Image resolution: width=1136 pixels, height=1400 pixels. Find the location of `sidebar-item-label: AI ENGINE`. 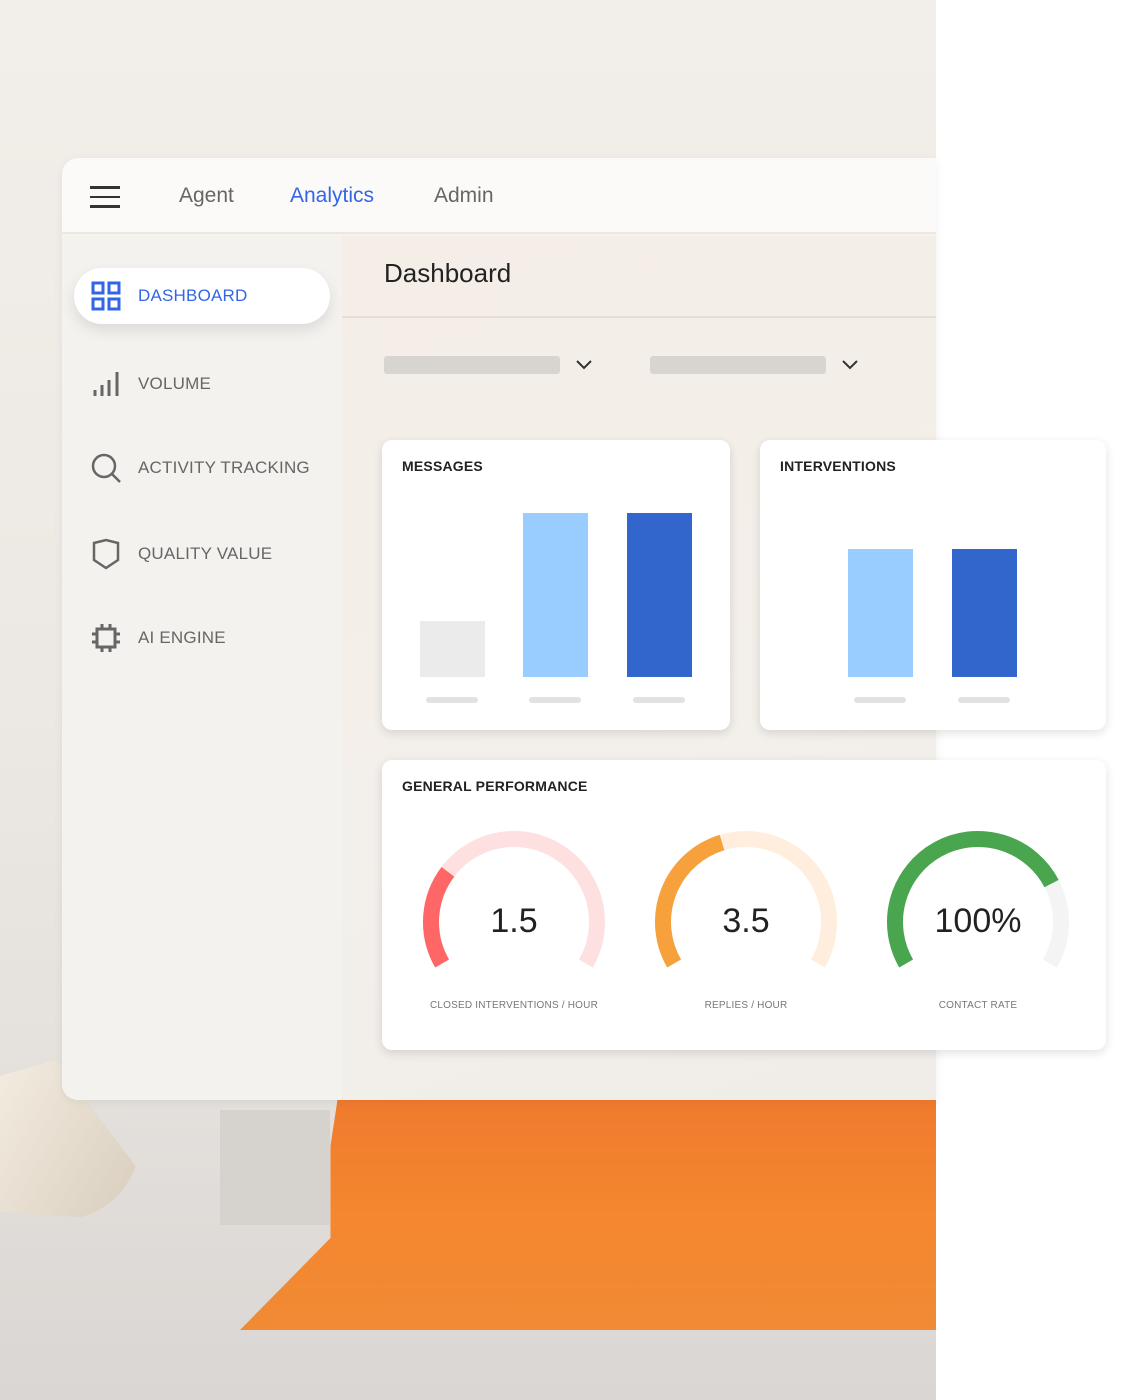

sidebar-item-label: AI ENGINE is located at coordinates (182, 637).